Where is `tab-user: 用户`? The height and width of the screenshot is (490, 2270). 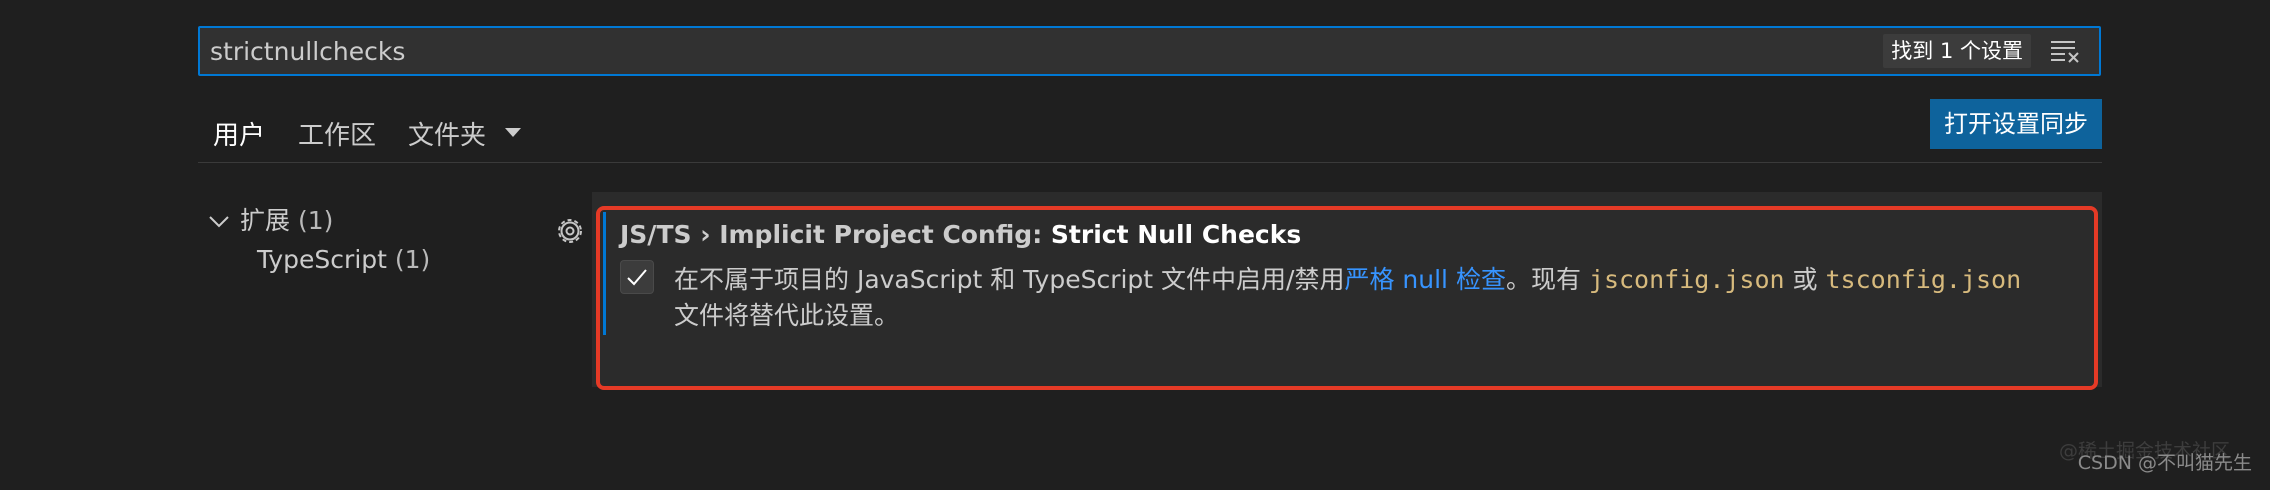
tab-user: 用户 is located at coordinates (239, 133).